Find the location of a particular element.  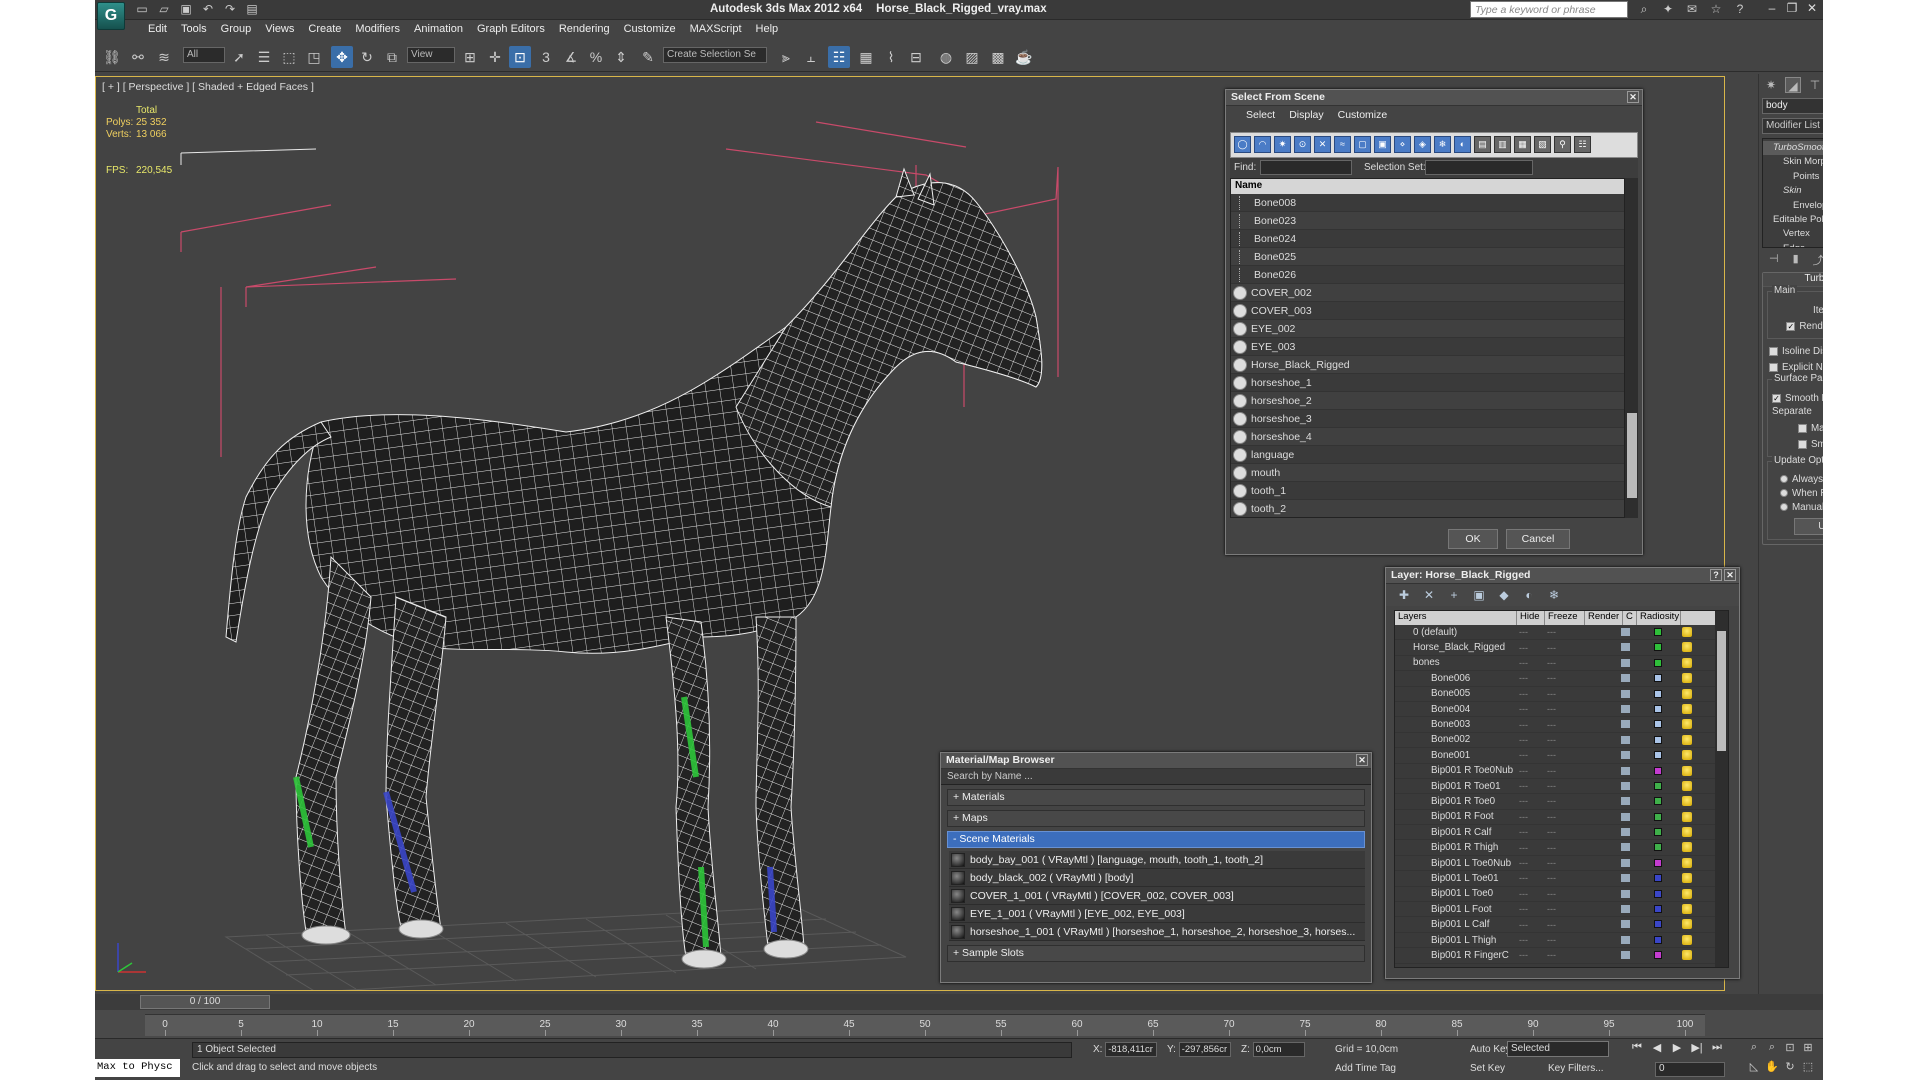

frozen-filter-icon: ❄ is located at coordinates (1442, 144).